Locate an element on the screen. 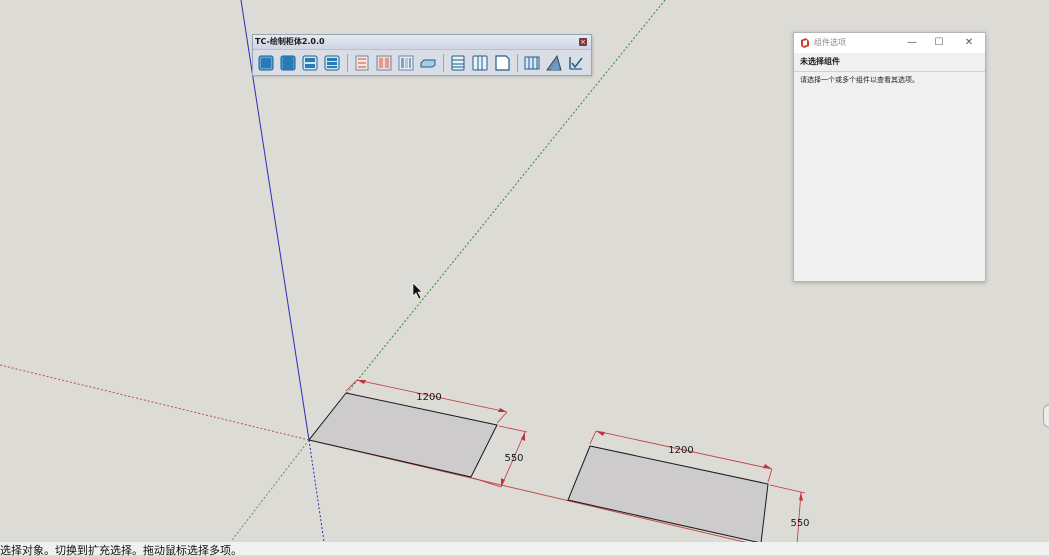 Image resolution: width=1049 pixels, height=557 pixels. dimension-left-depth-label: 550 is located at coordinates (513, 458).